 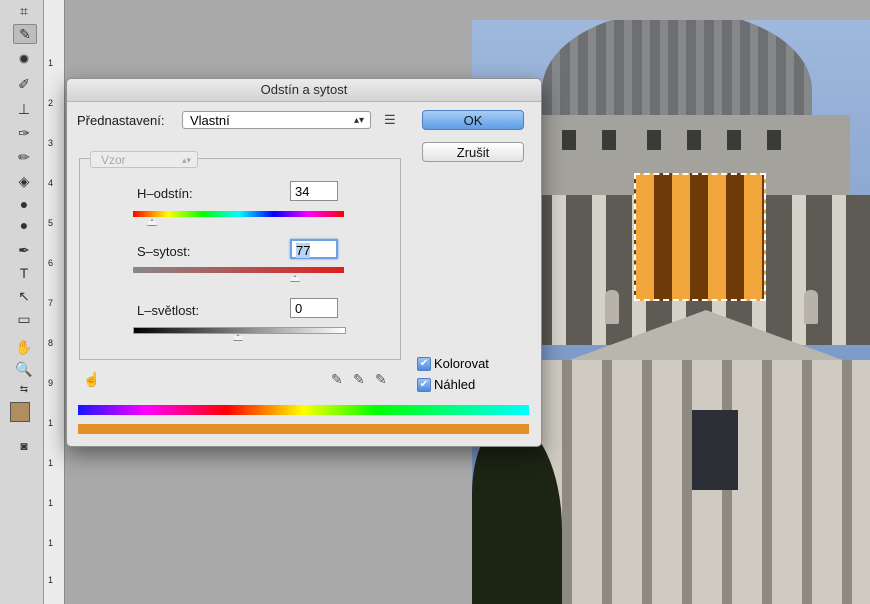 I want to click on hue-slider-thumb, so click(x=152, y=222).